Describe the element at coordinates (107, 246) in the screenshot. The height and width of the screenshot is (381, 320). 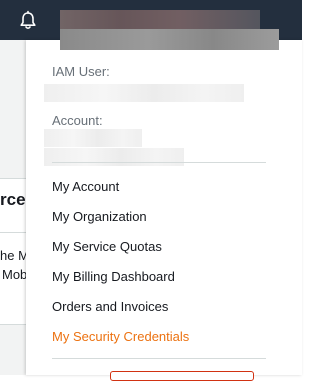
I see `menu-item-my-service-quotas: My Service Quotas` at that location.